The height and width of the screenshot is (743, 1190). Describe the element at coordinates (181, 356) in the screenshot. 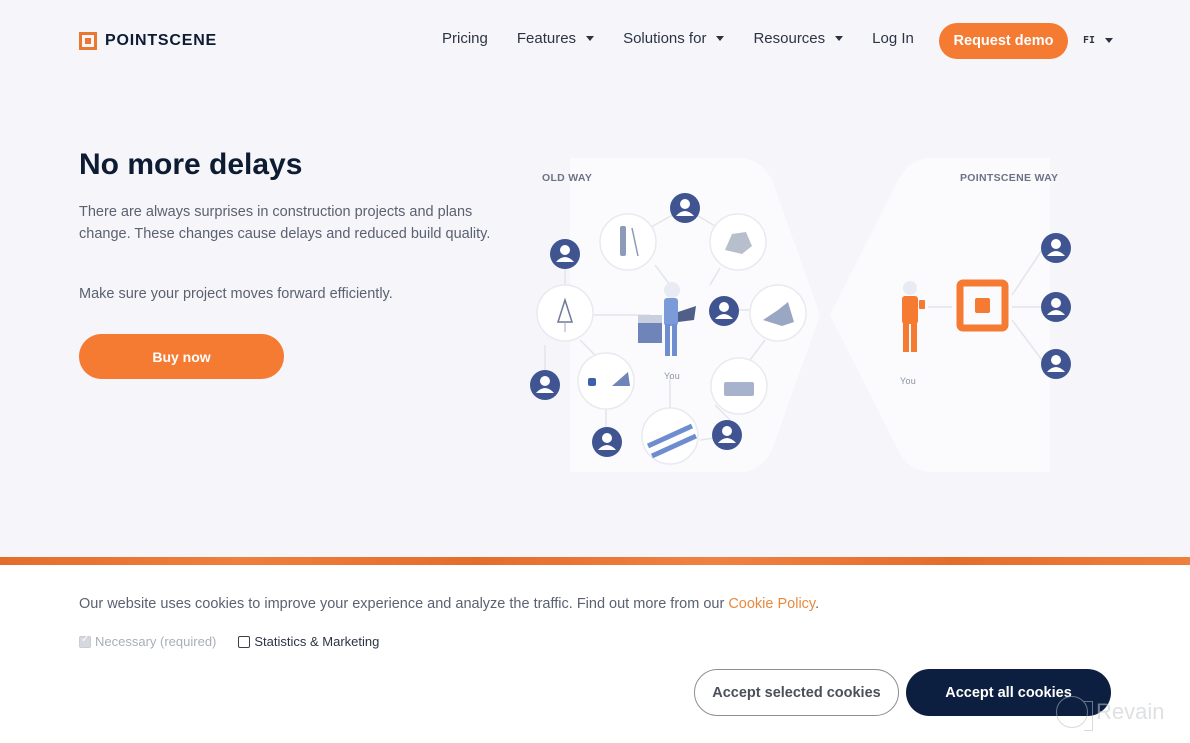

I see `buy-now-button: Buy now` at that location.